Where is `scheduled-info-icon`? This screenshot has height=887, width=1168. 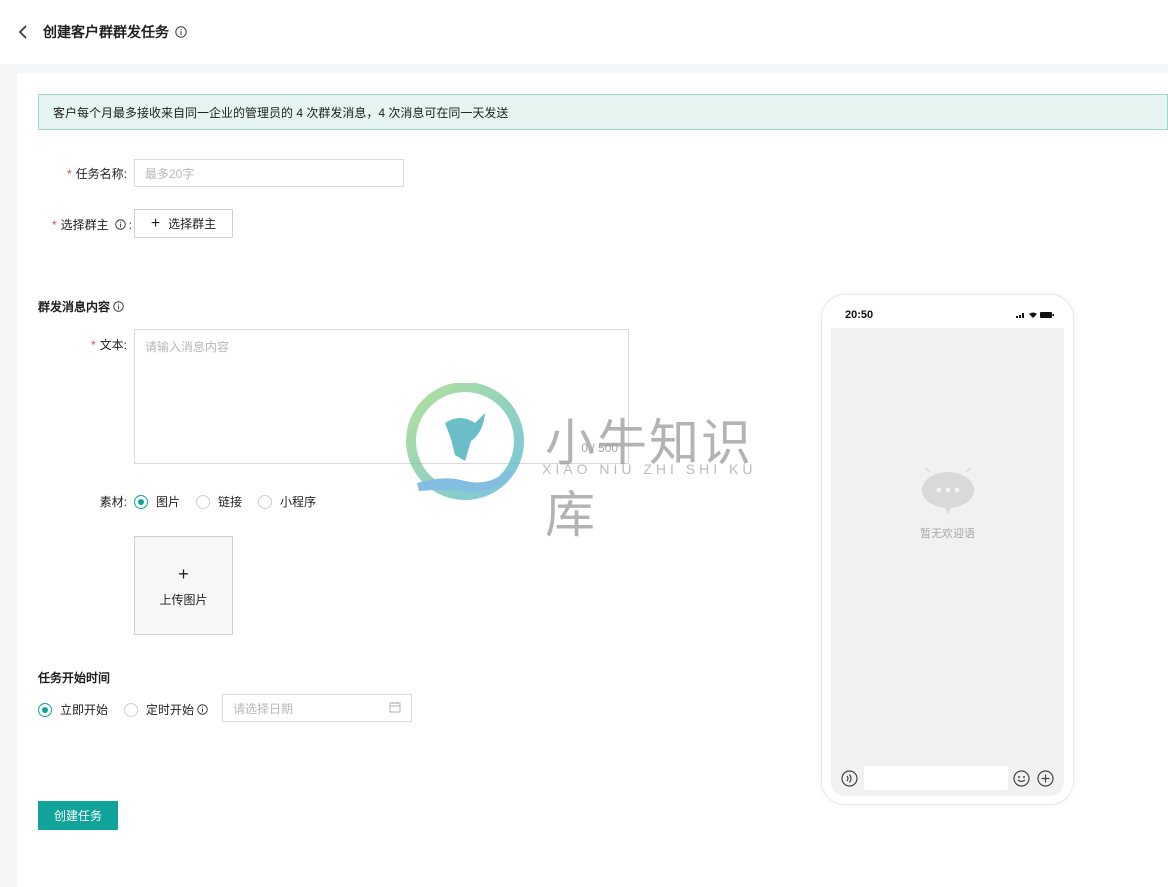 scheduled-info-icon is located at coordinates (203, 709).